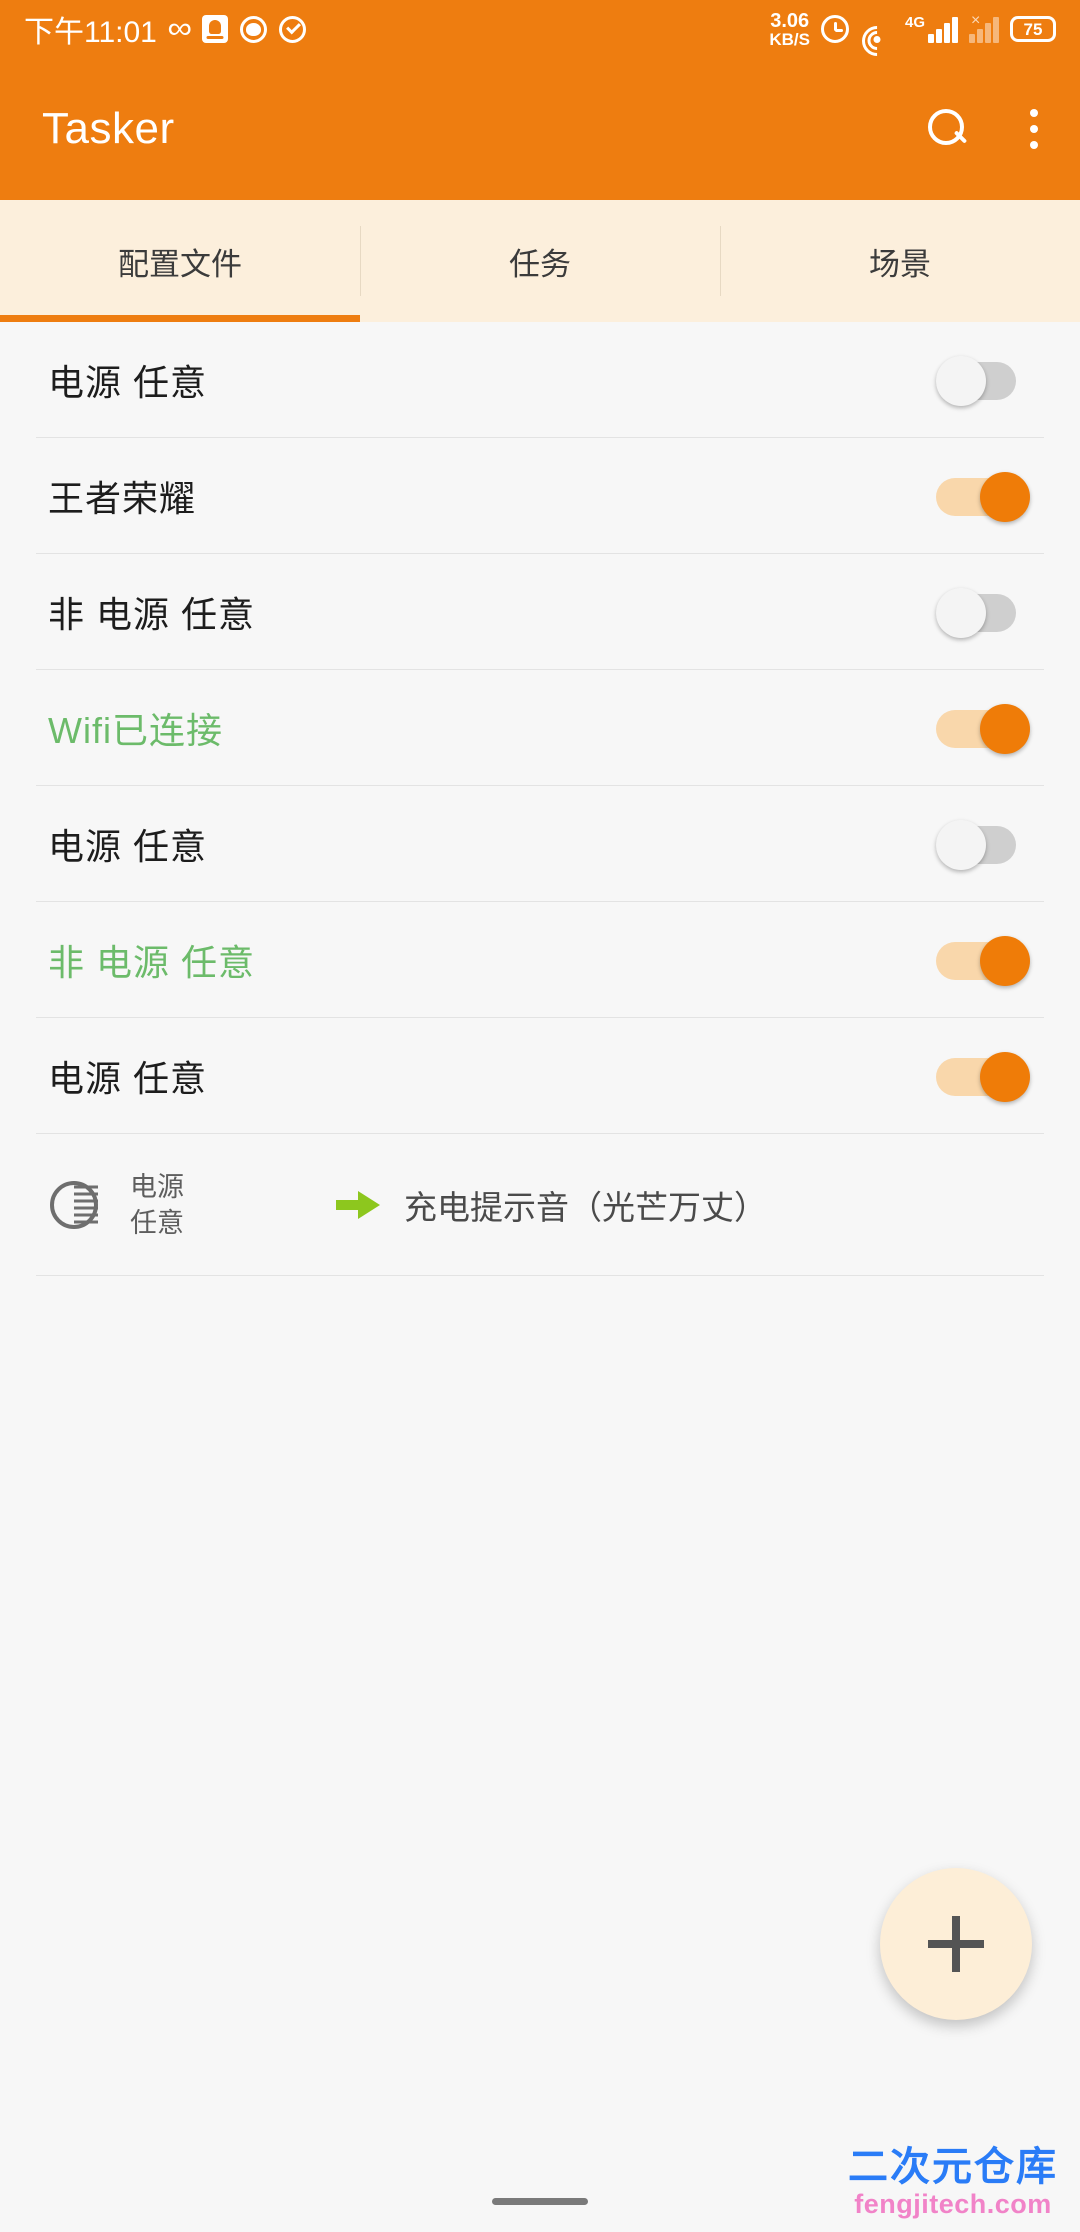  I want to click on linked-task: 充电提示音（光芒万丈）, so click(551, 1205).